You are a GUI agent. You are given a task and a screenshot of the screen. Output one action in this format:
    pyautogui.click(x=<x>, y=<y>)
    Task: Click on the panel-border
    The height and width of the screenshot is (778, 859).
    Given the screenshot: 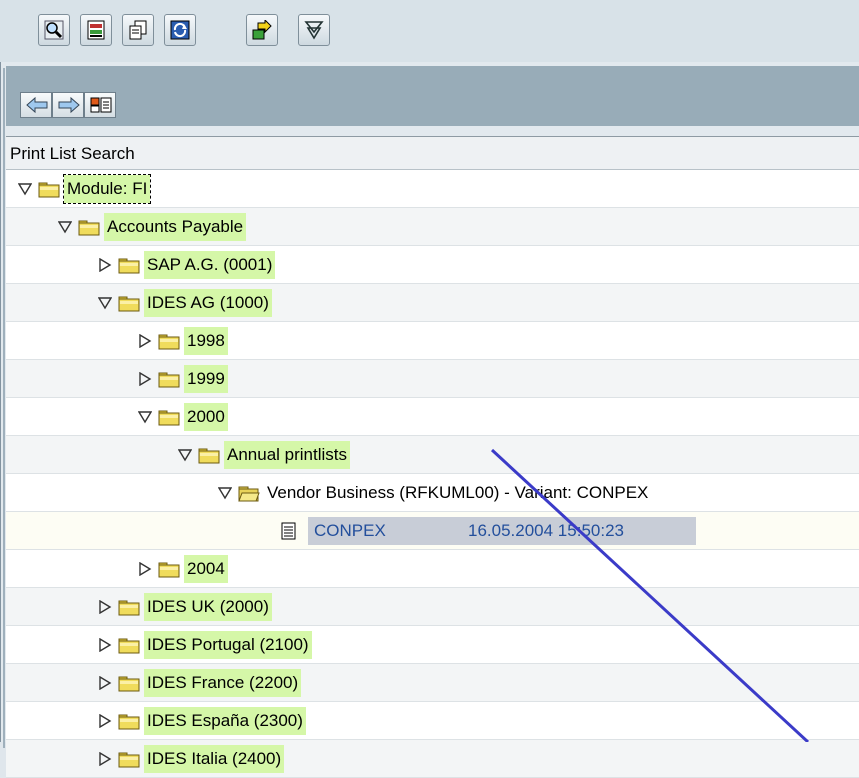 What is the action you would take?
    pyautogui.click(x=4, y=408)
    